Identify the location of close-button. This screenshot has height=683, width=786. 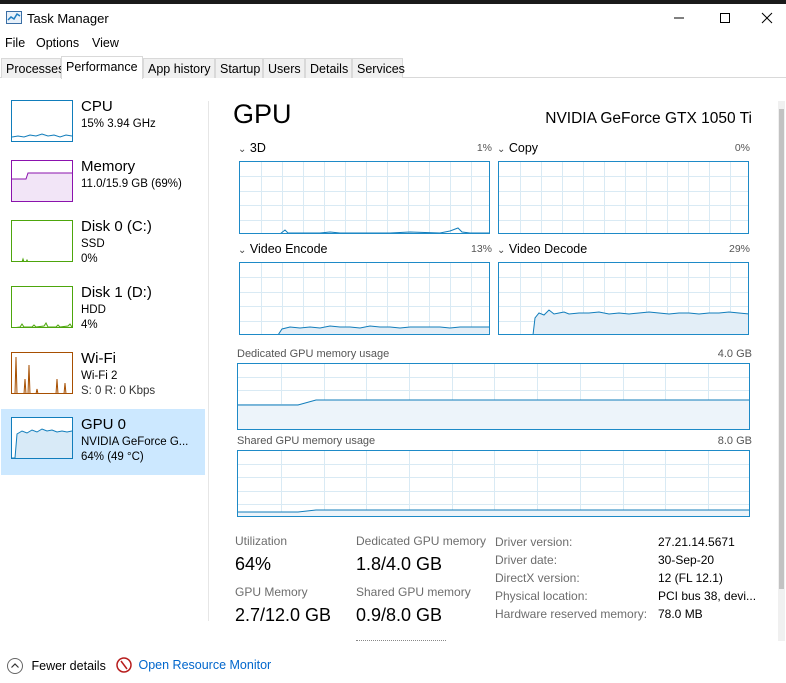
(767, 18).